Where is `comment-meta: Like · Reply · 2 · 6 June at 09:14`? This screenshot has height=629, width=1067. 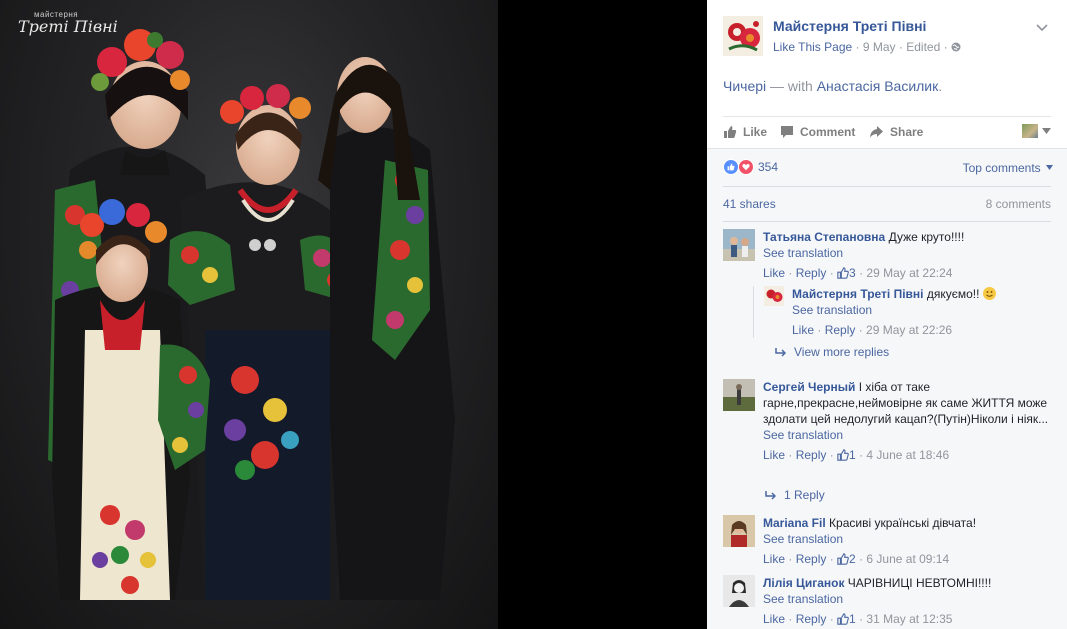
comment-meta: Like · Reply · 2 · 6 June at 09:14 is located at coordinates (856, 559).